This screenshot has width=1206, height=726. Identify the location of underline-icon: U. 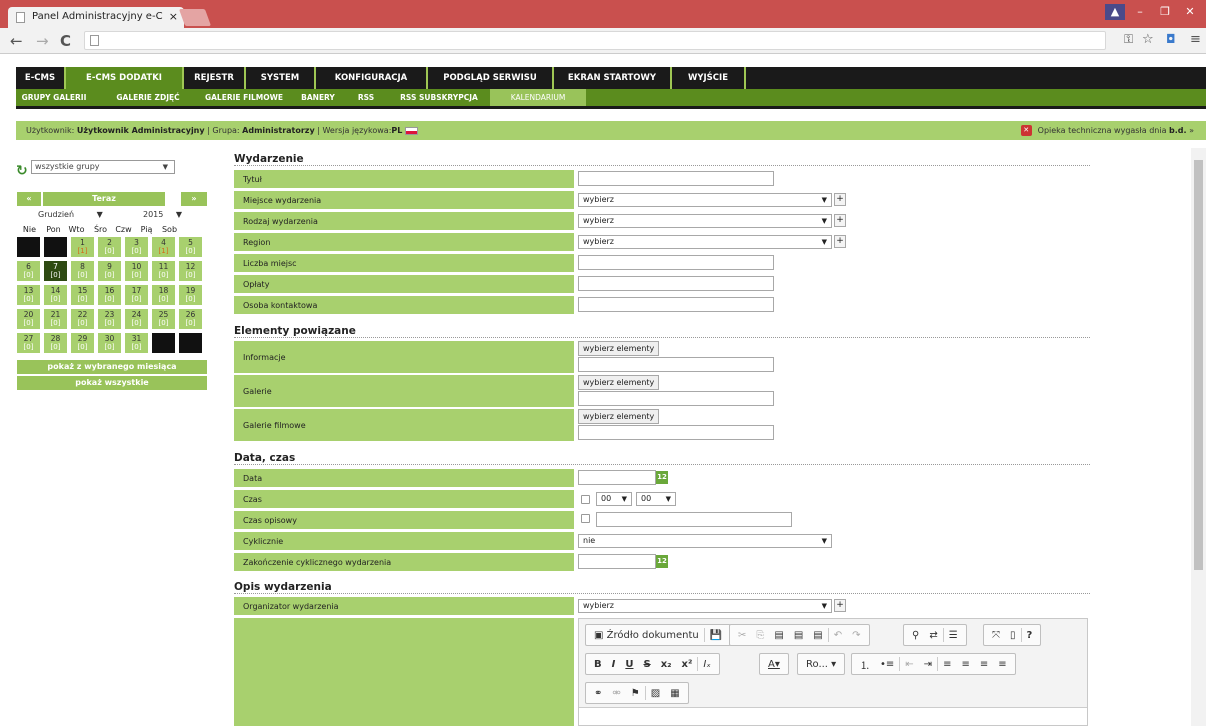
(629, 664).